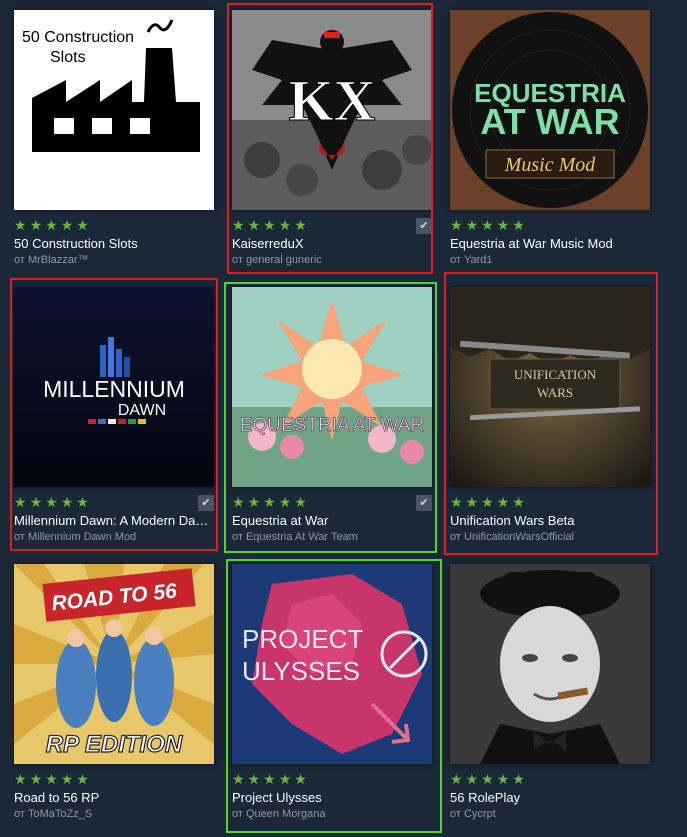 The width and height of the screenshot is (687, 837). I want to click on svg-text: Slots, so click(68, 57).